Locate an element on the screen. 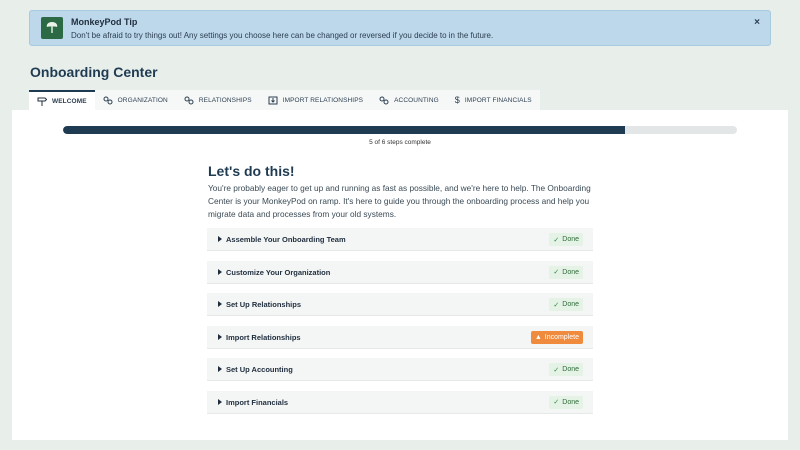  tab-accounting: ACCOUNTING is located at coordinates (409, 100).